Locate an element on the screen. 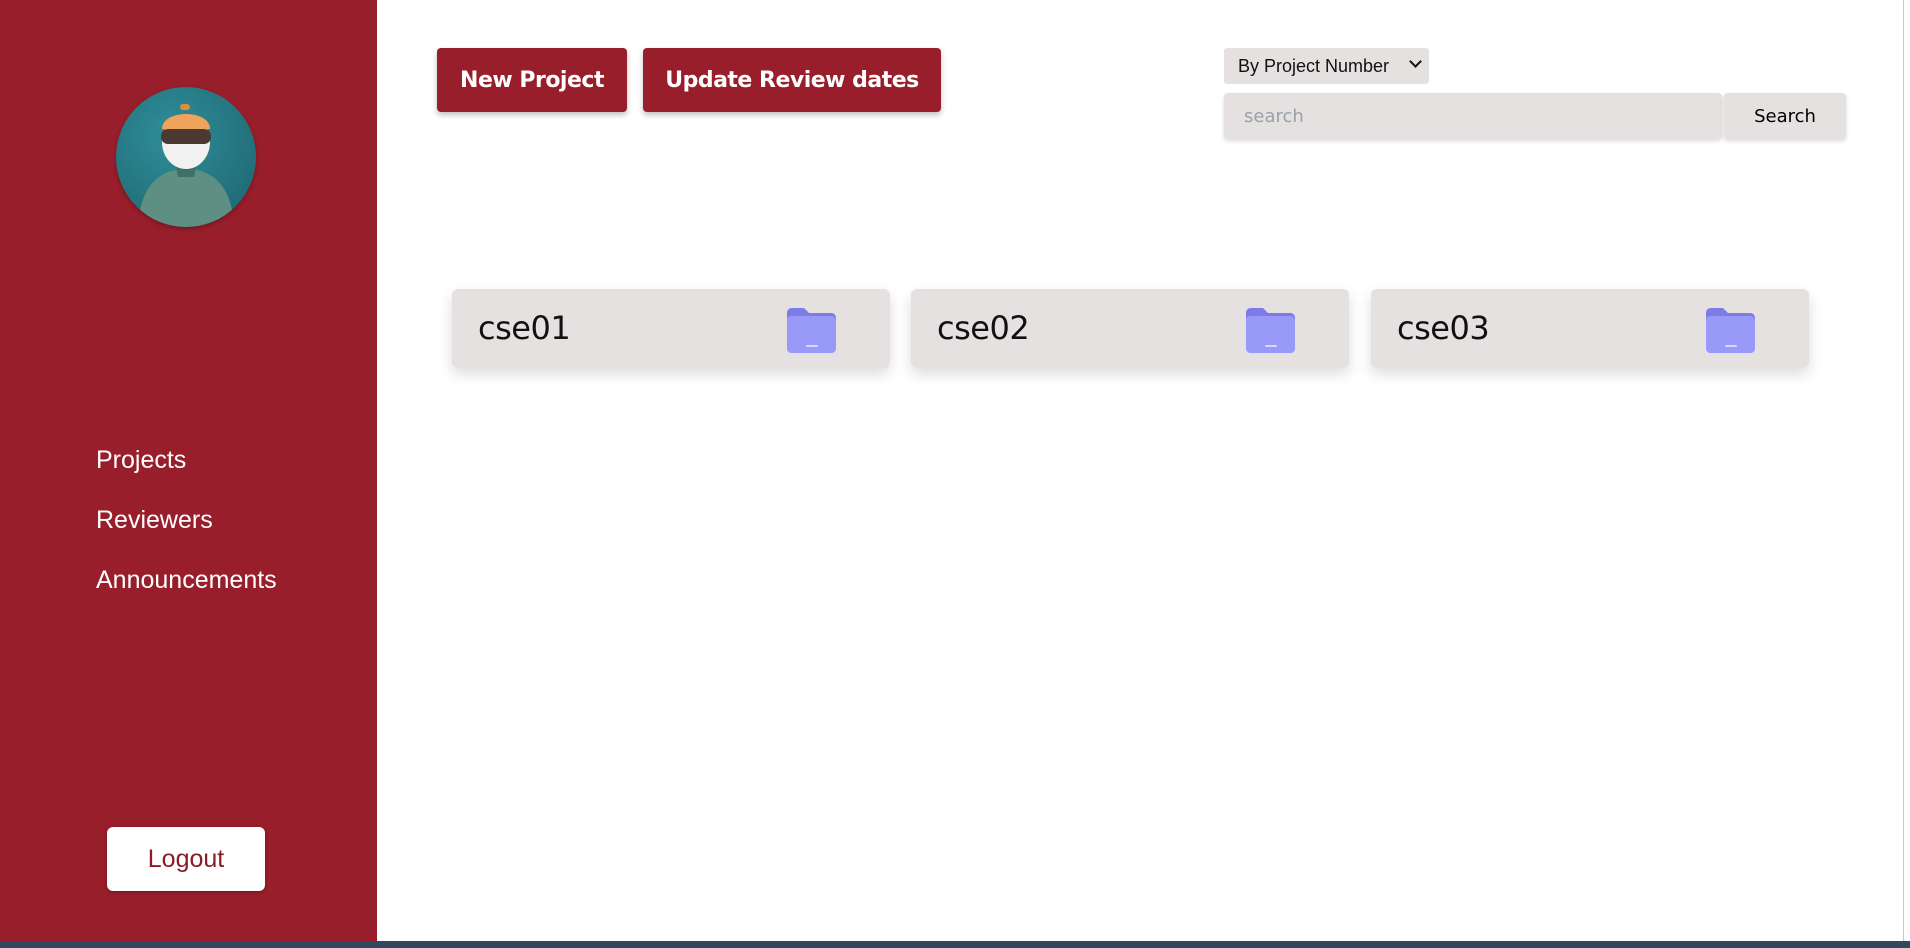 This screenshot has height=948, width=1910. sort-select: By Project Number is located at coordinates (1326, 66).